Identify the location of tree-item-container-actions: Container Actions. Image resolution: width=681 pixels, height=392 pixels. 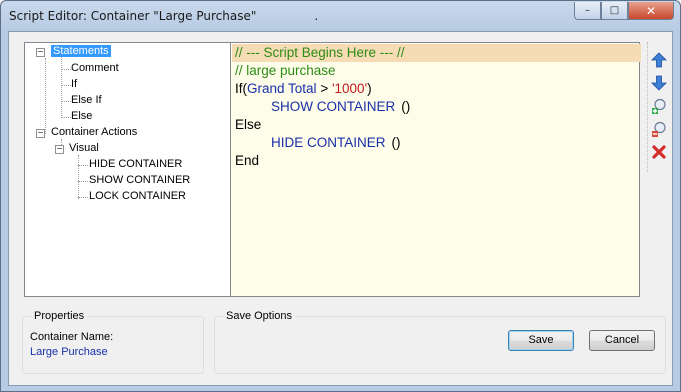
(94, 132).